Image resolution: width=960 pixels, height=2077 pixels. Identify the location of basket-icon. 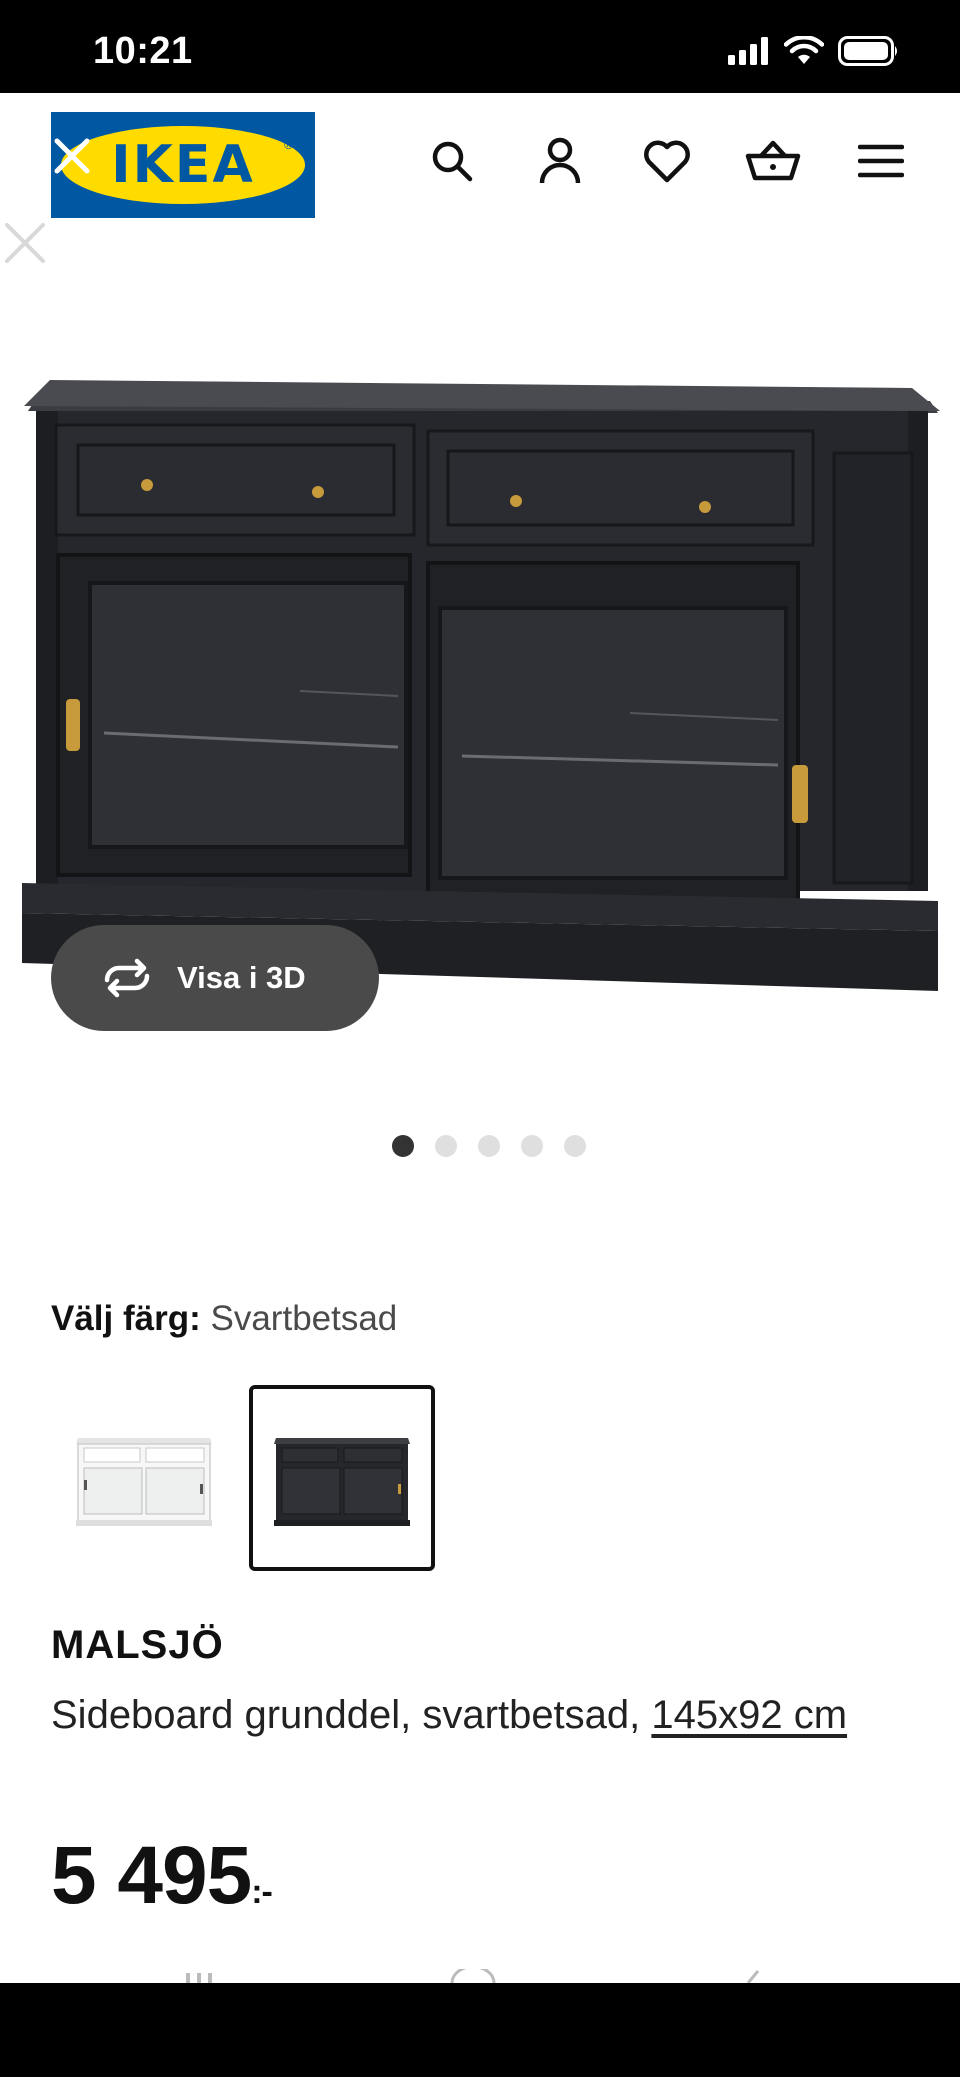
(773, 160).